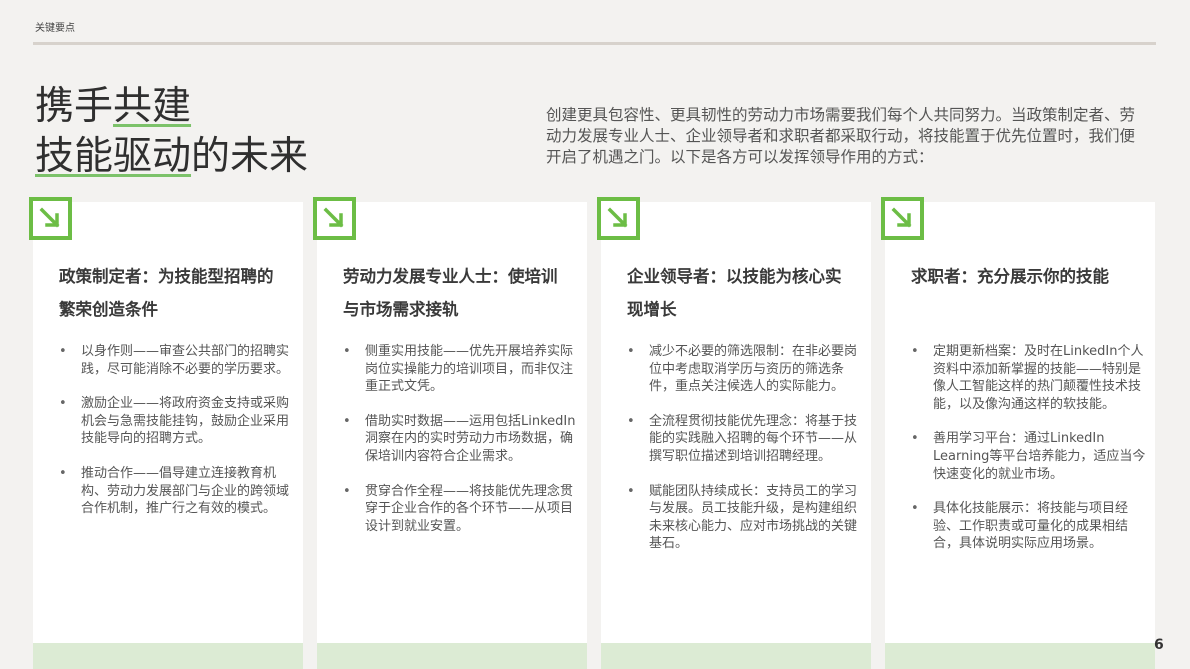 The image size is (1190, 669). Describe the element at coordinates (1159, 645) in the screenshot. I see `page-number: 6` at that location.